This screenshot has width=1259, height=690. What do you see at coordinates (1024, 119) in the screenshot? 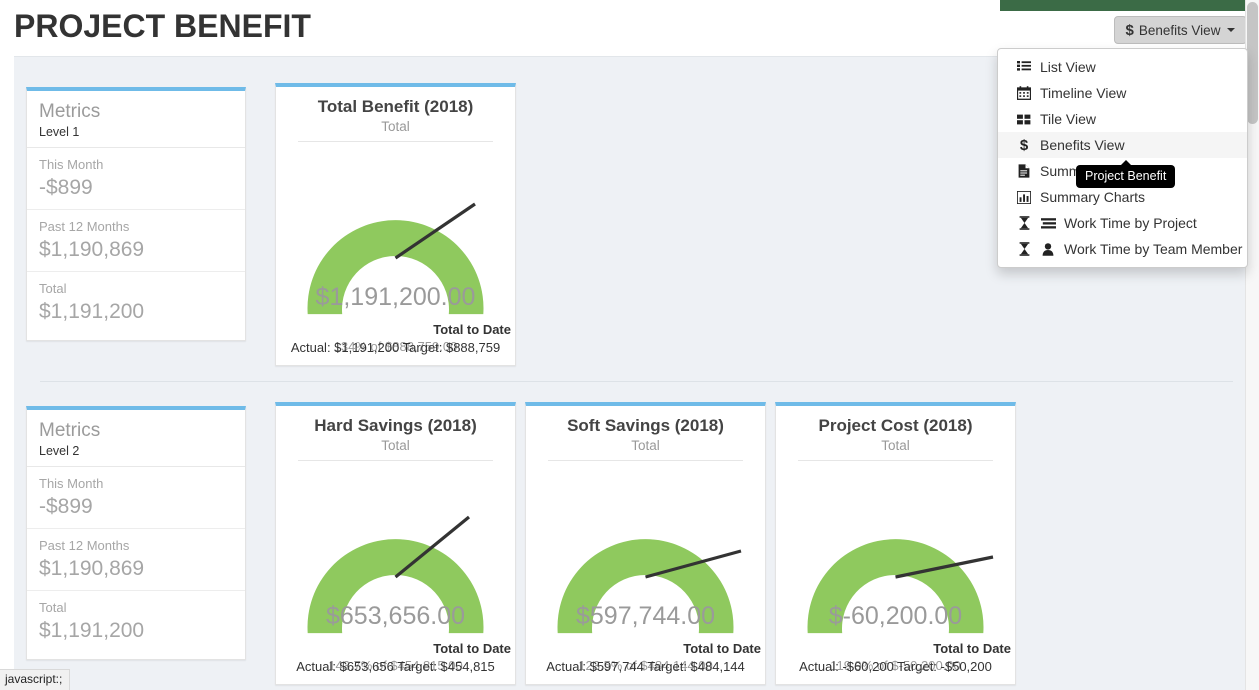
I see `tile-grid-icon` at bounding box center [1024, 119].